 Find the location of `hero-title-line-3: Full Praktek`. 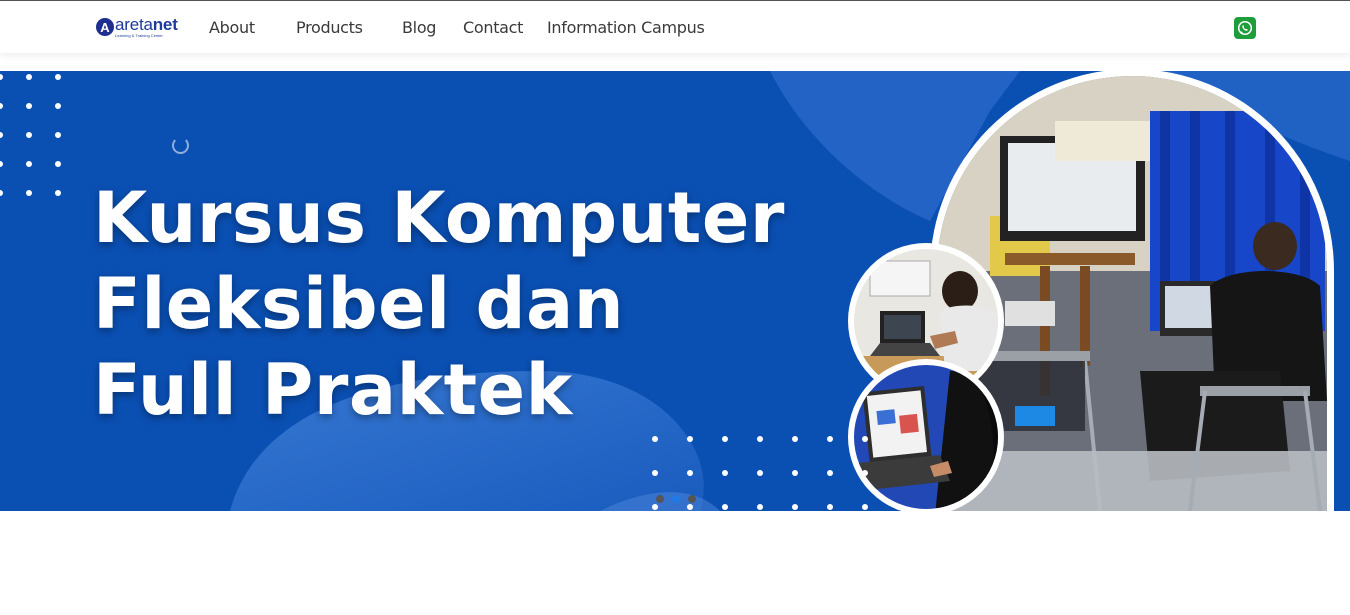

hero-title-line-3: Full Praktek is located at coordinates (333, 390).